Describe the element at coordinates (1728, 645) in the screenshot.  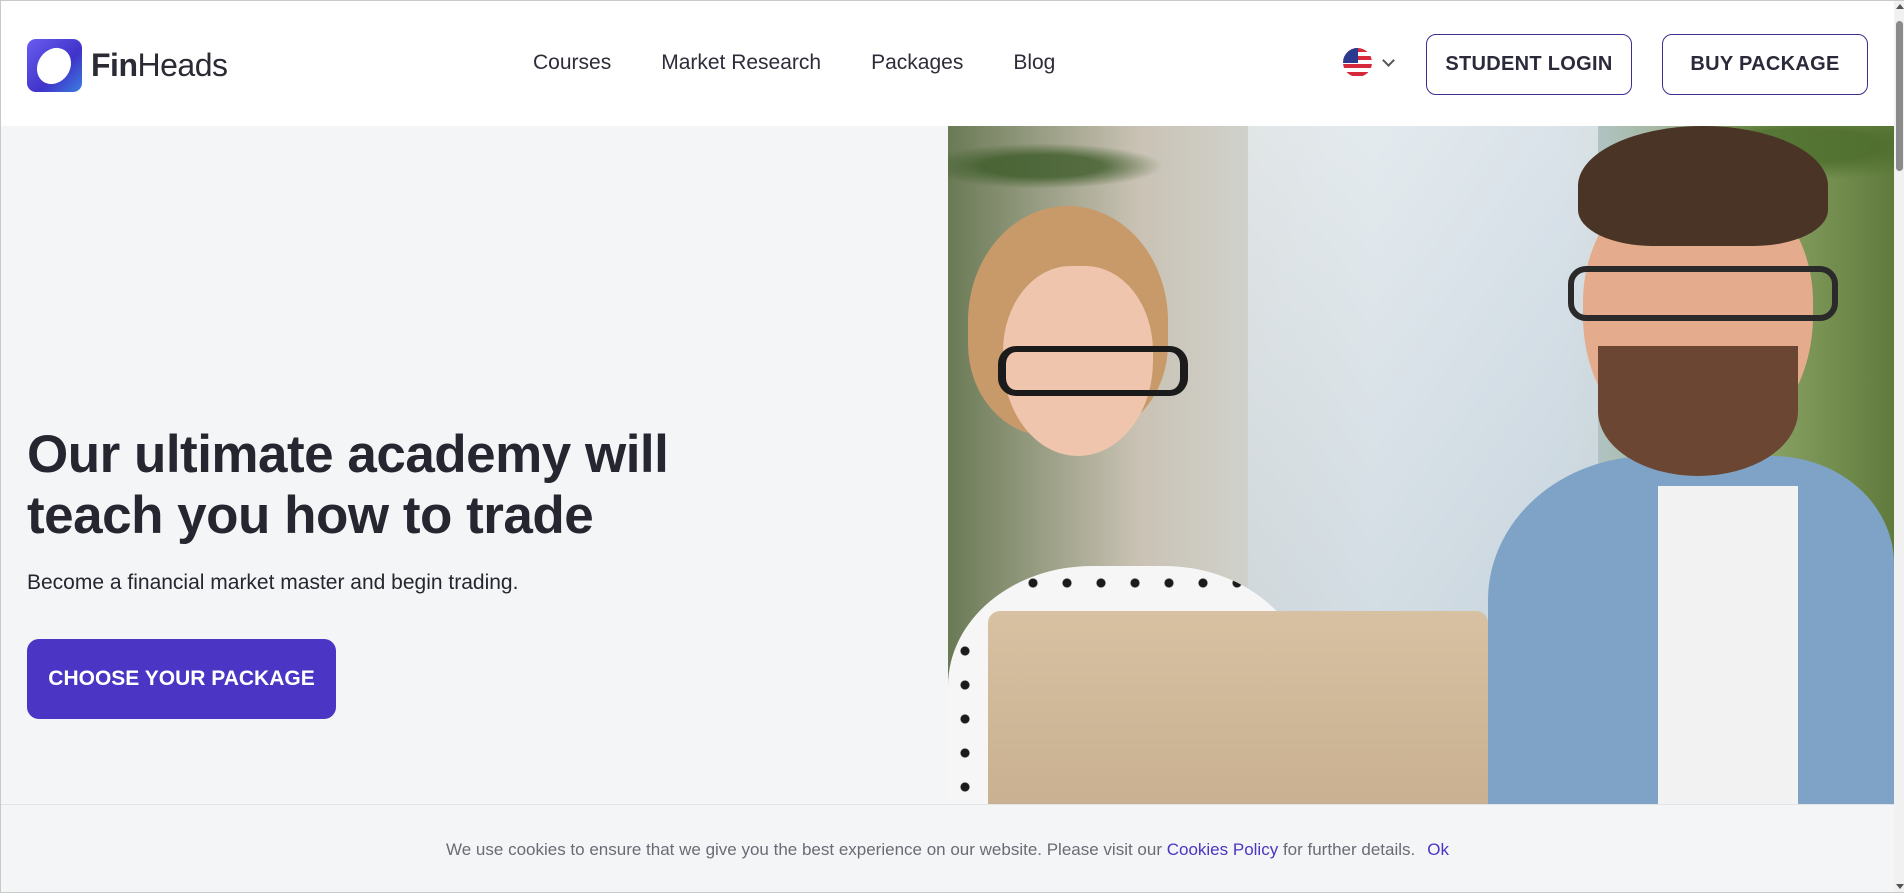
I see `man-tshirt` at that location.